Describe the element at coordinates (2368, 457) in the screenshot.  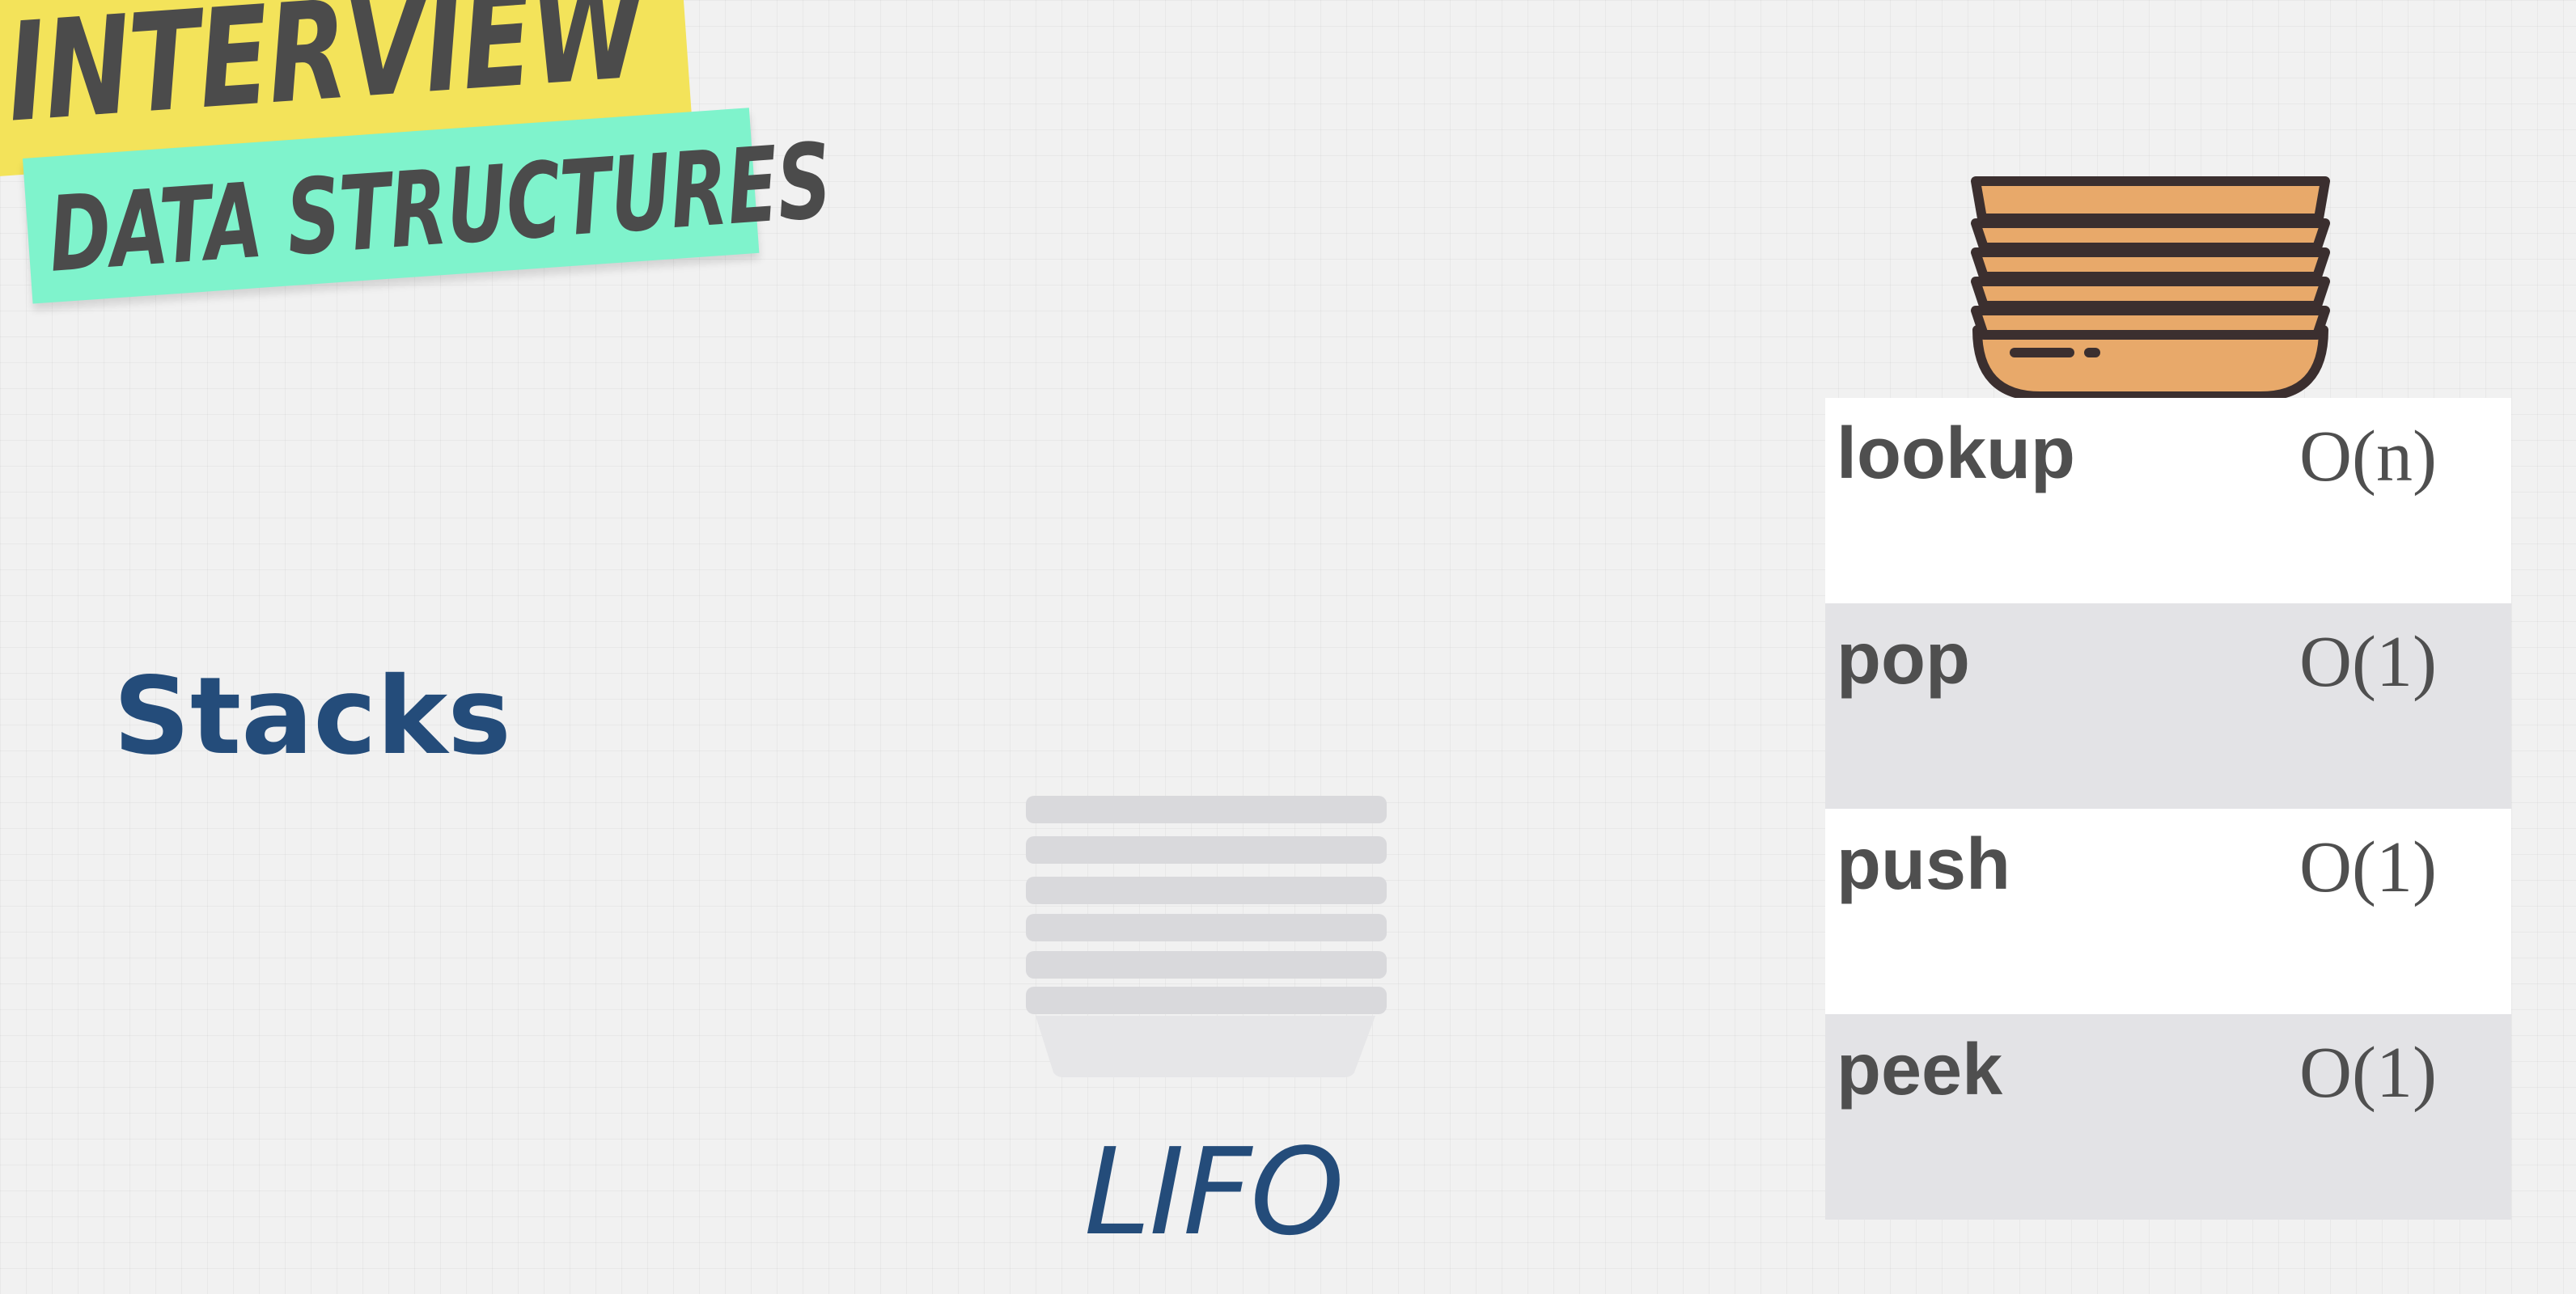
I see `operation-complexity: O(n)` at that location.